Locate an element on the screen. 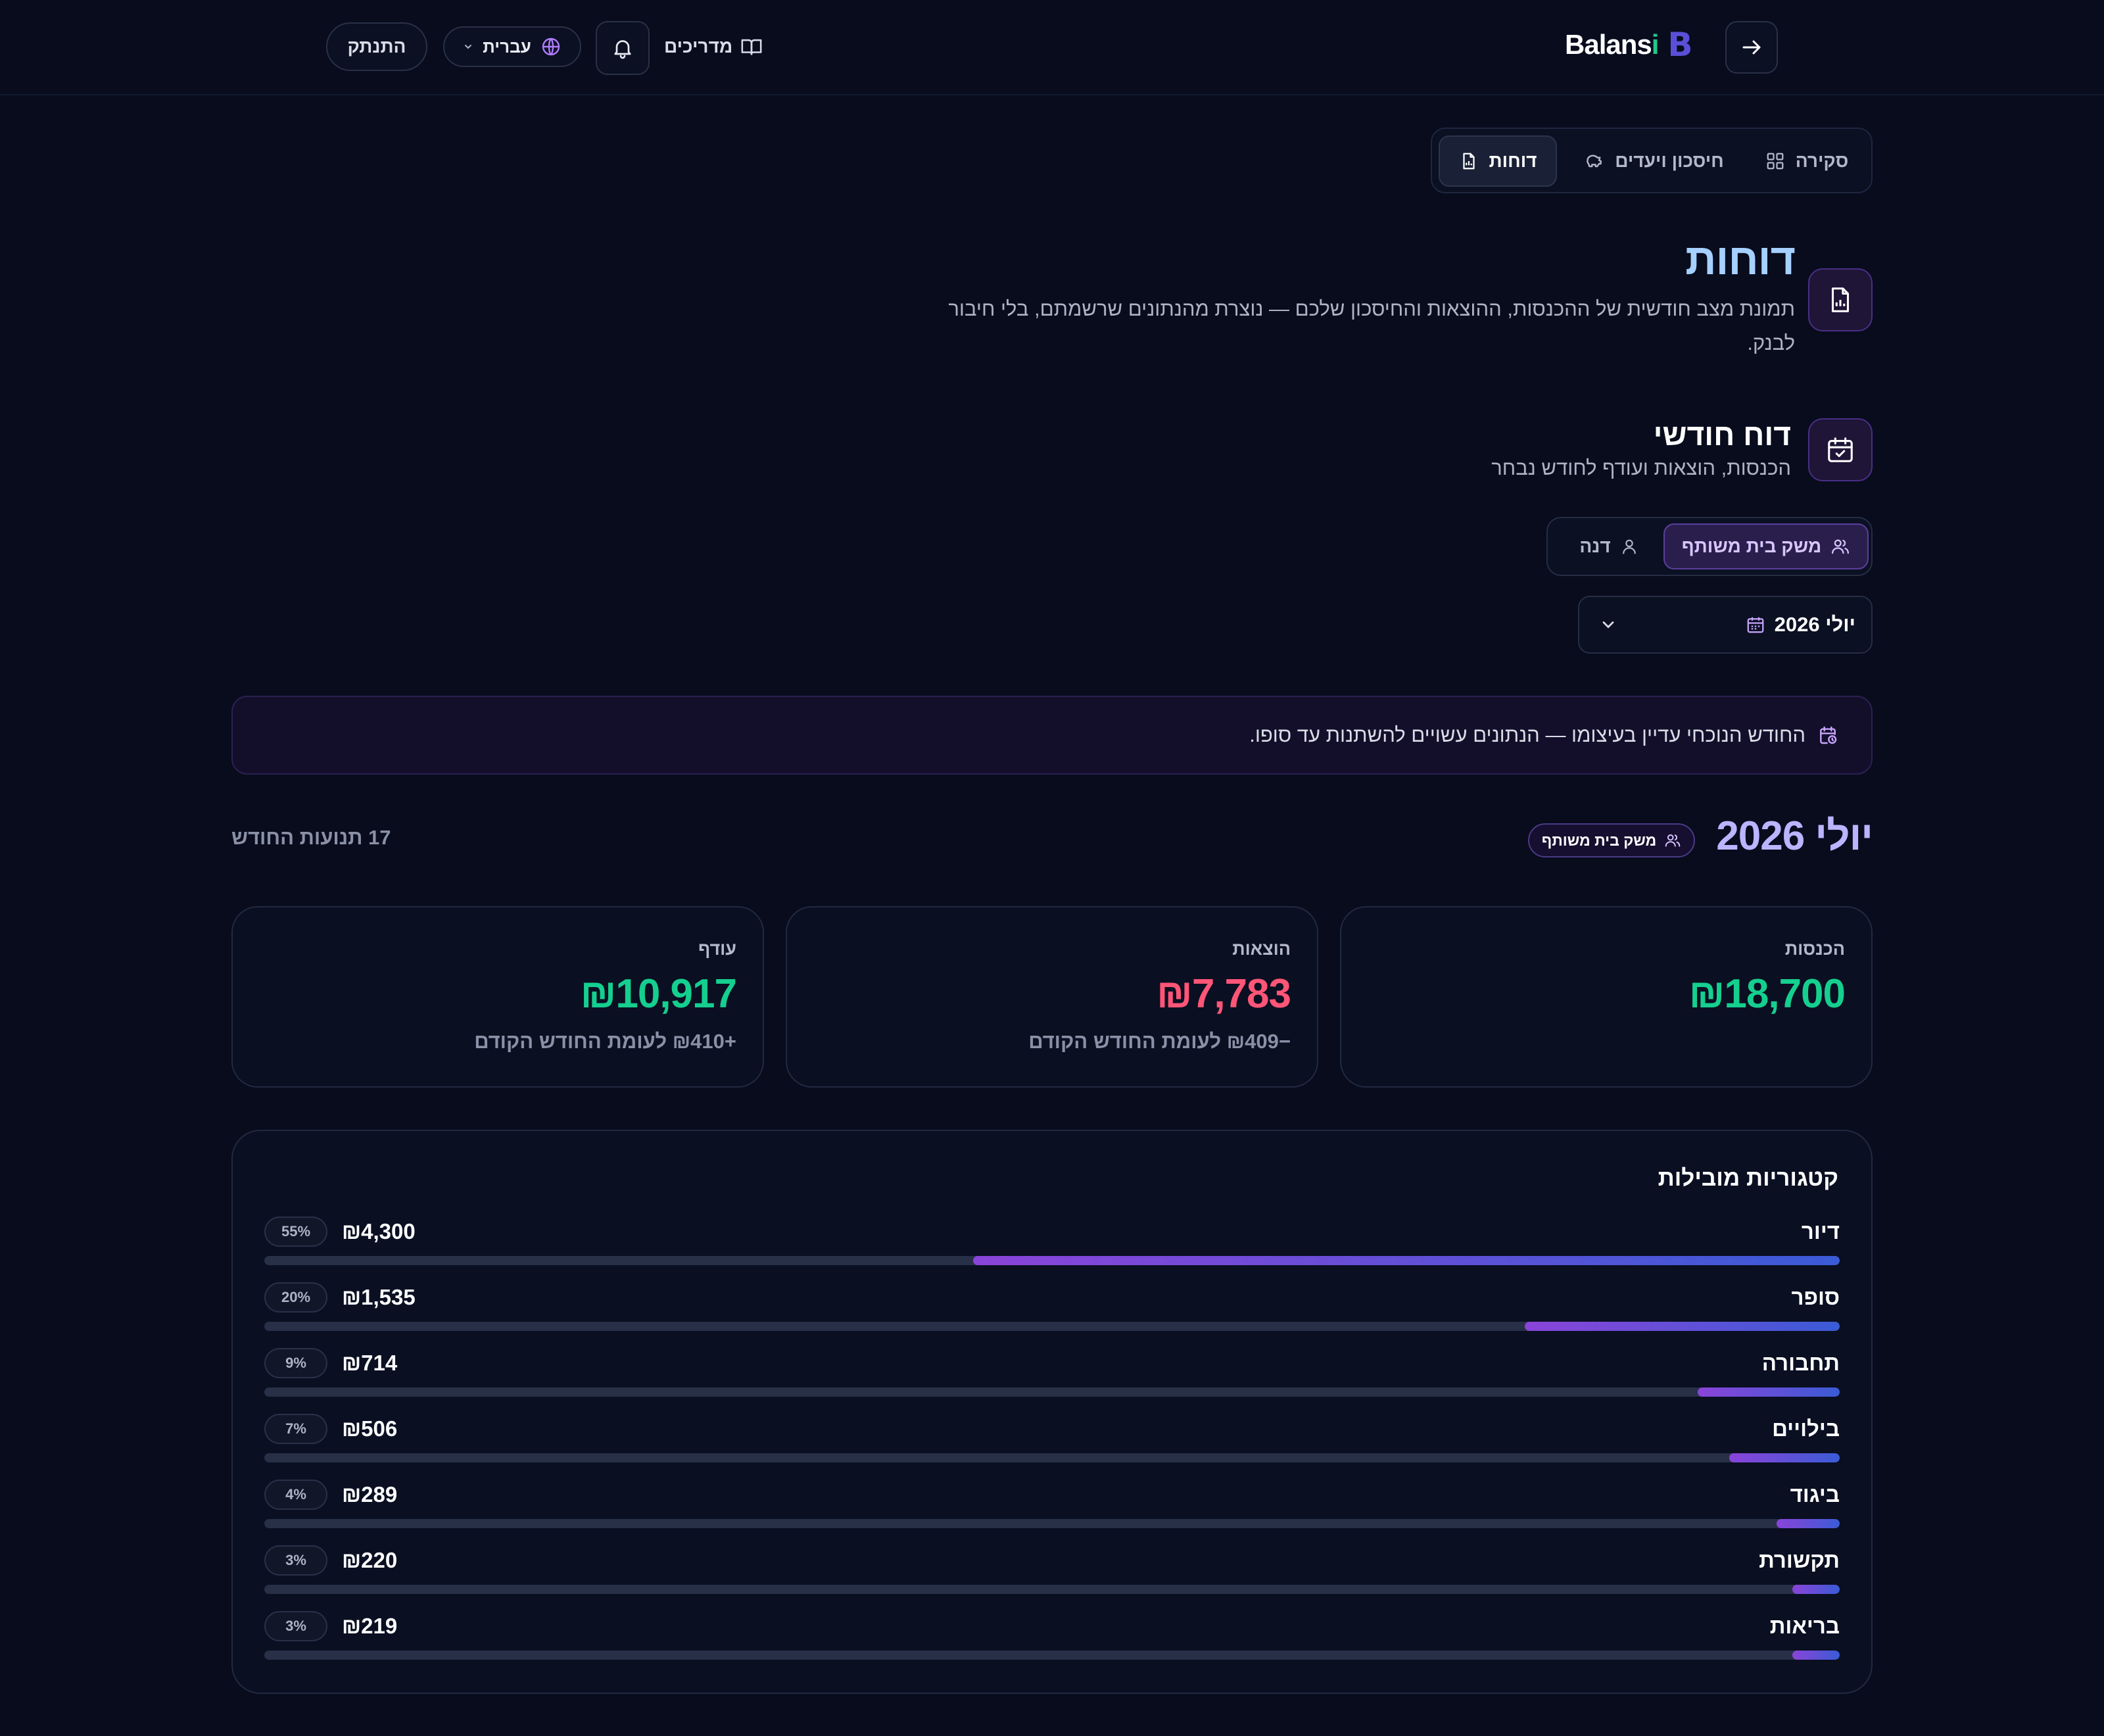  main-tabs: דוחות חיסכון ויעדים סקירה is located at coordinates (1652, 161).